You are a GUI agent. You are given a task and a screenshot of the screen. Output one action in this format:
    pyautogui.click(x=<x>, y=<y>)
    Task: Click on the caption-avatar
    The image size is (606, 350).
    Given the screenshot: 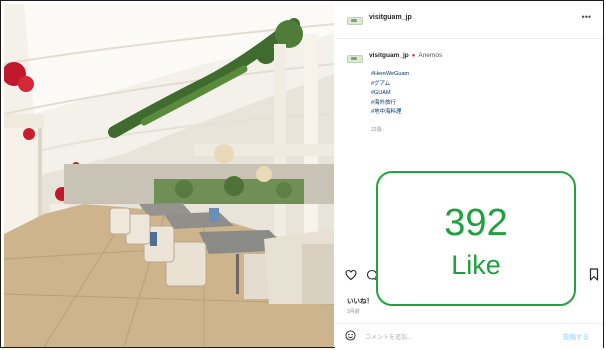 What is the action you would take?
    pyautogui.click(x=355, y=59)
    